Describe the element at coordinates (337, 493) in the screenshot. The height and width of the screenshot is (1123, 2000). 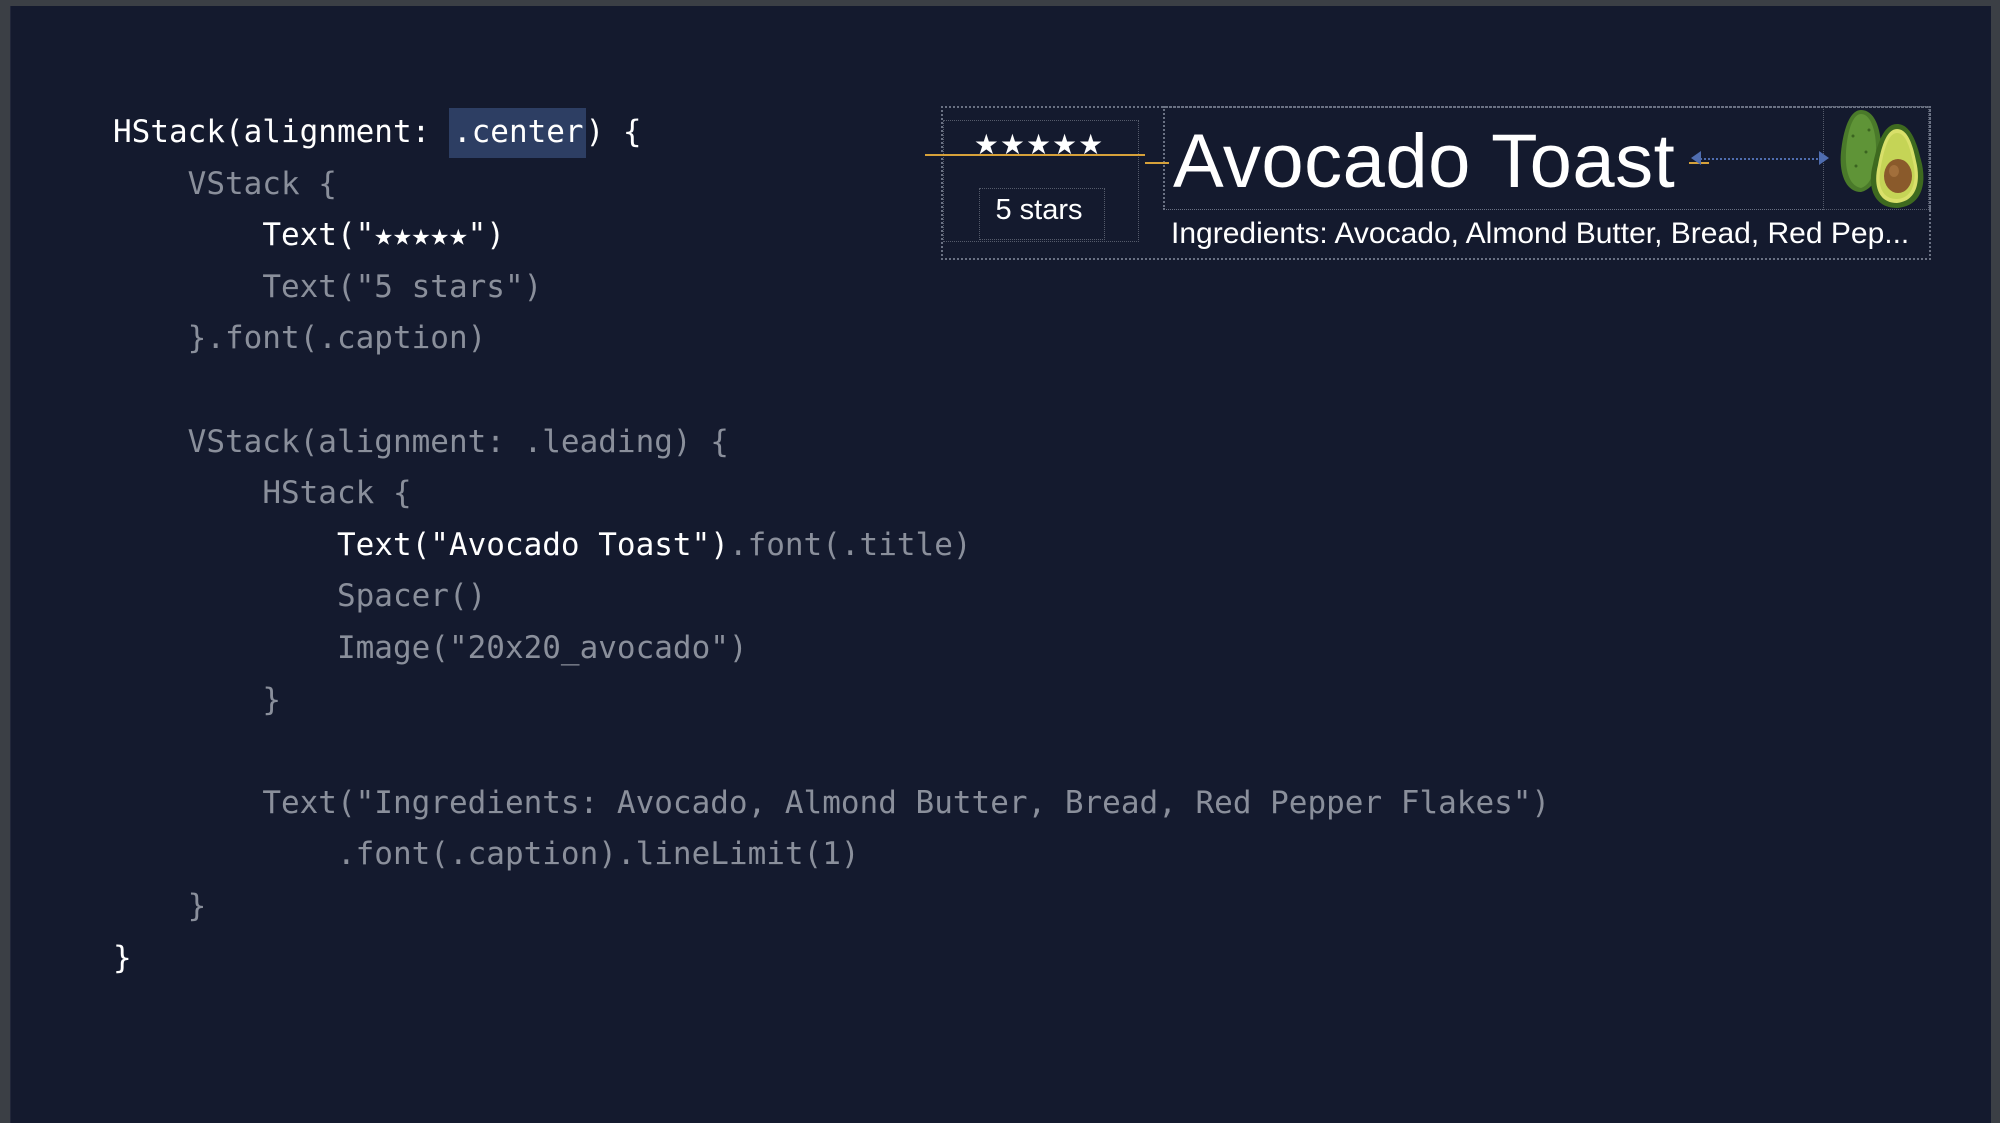
I see `code-token: HStack {` at that location.